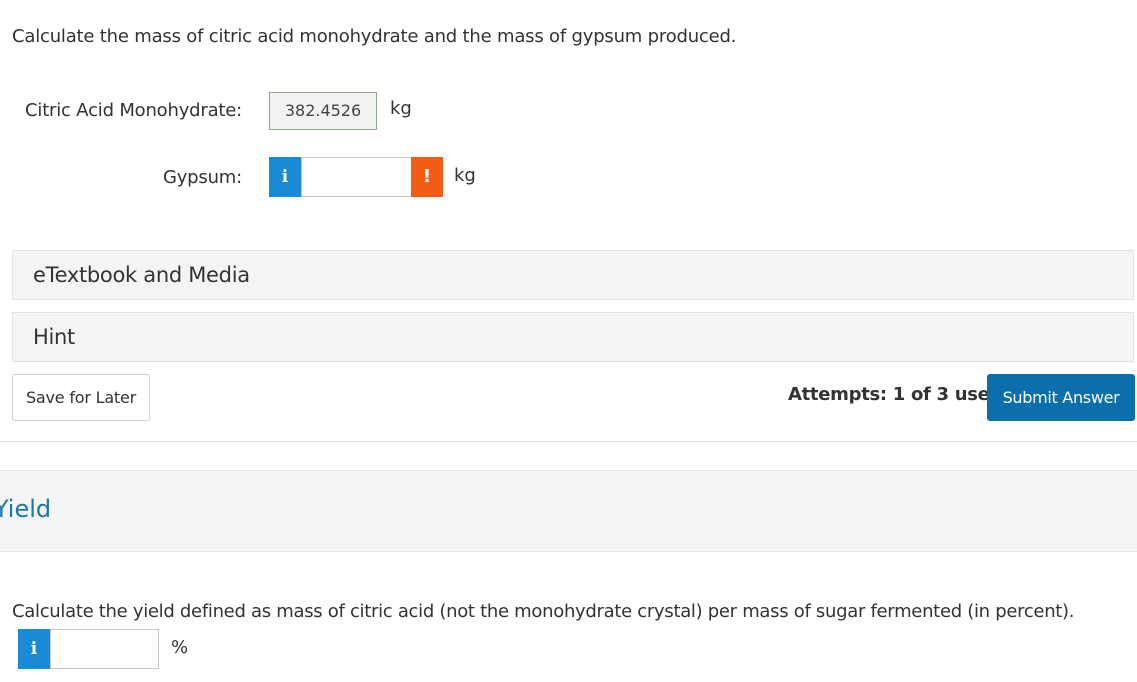  What do you see at coordinates (1061, 397) in the screenshot?
I see `submit-answer-button: Submit Answer` at bounding box center [1061, 397].